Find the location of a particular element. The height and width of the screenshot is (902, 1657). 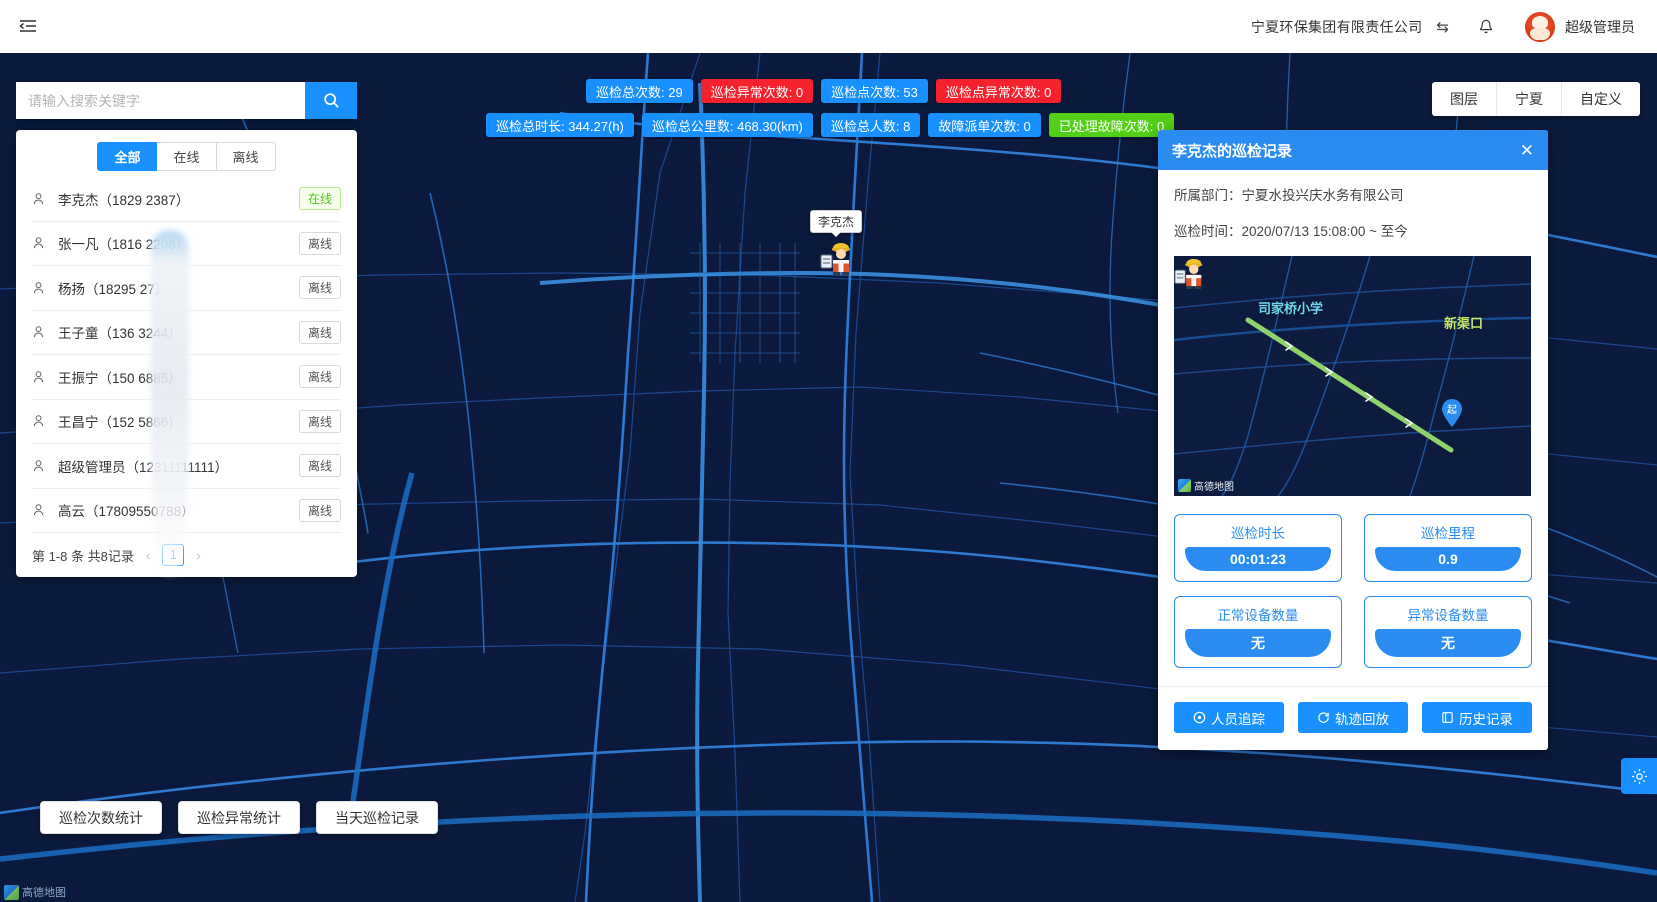

list-item: 张一凡（1816 2206） 离线 is located at coordinates (186, 244).